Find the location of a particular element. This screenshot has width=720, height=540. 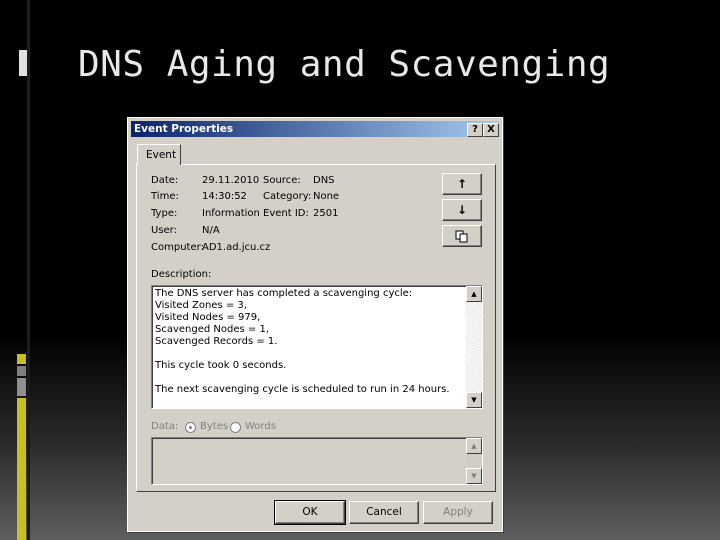

dialog-titlebar: Event Properties ? X is located at coordinates (315, 129).